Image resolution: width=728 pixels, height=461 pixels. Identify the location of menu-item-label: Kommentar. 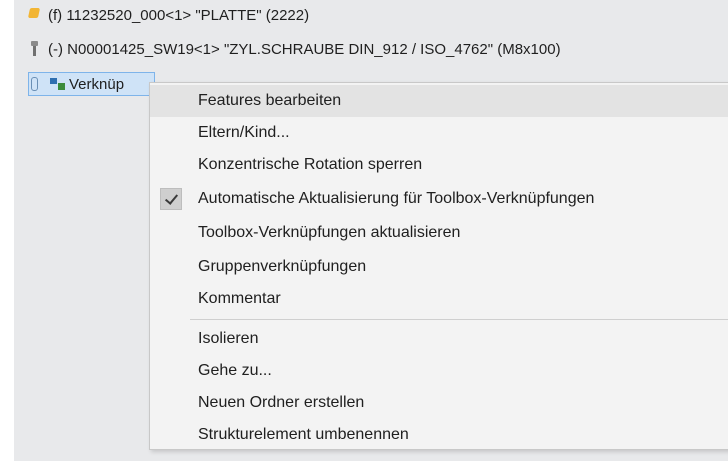
(239, 298).